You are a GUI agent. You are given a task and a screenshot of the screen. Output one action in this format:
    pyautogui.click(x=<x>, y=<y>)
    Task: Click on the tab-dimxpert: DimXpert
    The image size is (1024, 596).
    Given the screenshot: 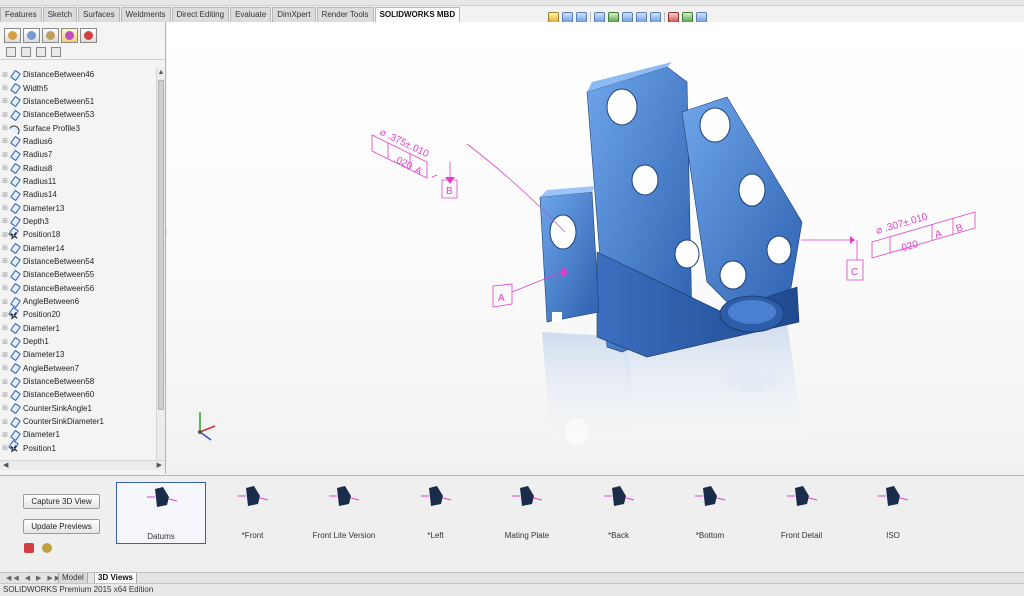 What is the action you would take?
    pyautogui.click(x=294, y=14)
    